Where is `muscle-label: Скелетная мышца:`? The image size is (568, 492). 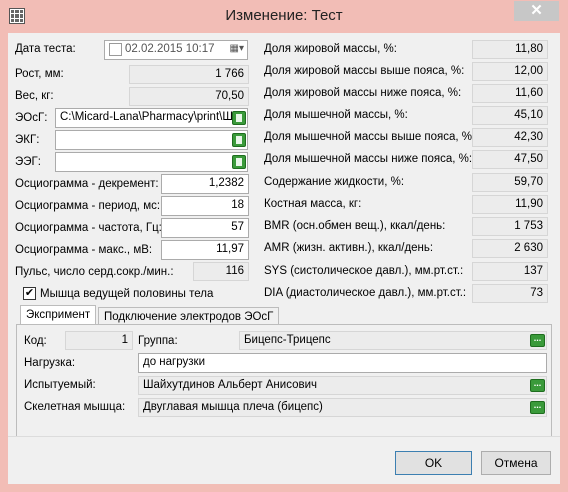
muscle-label: Скелетная мышца: is located at coordinates (75, 407).